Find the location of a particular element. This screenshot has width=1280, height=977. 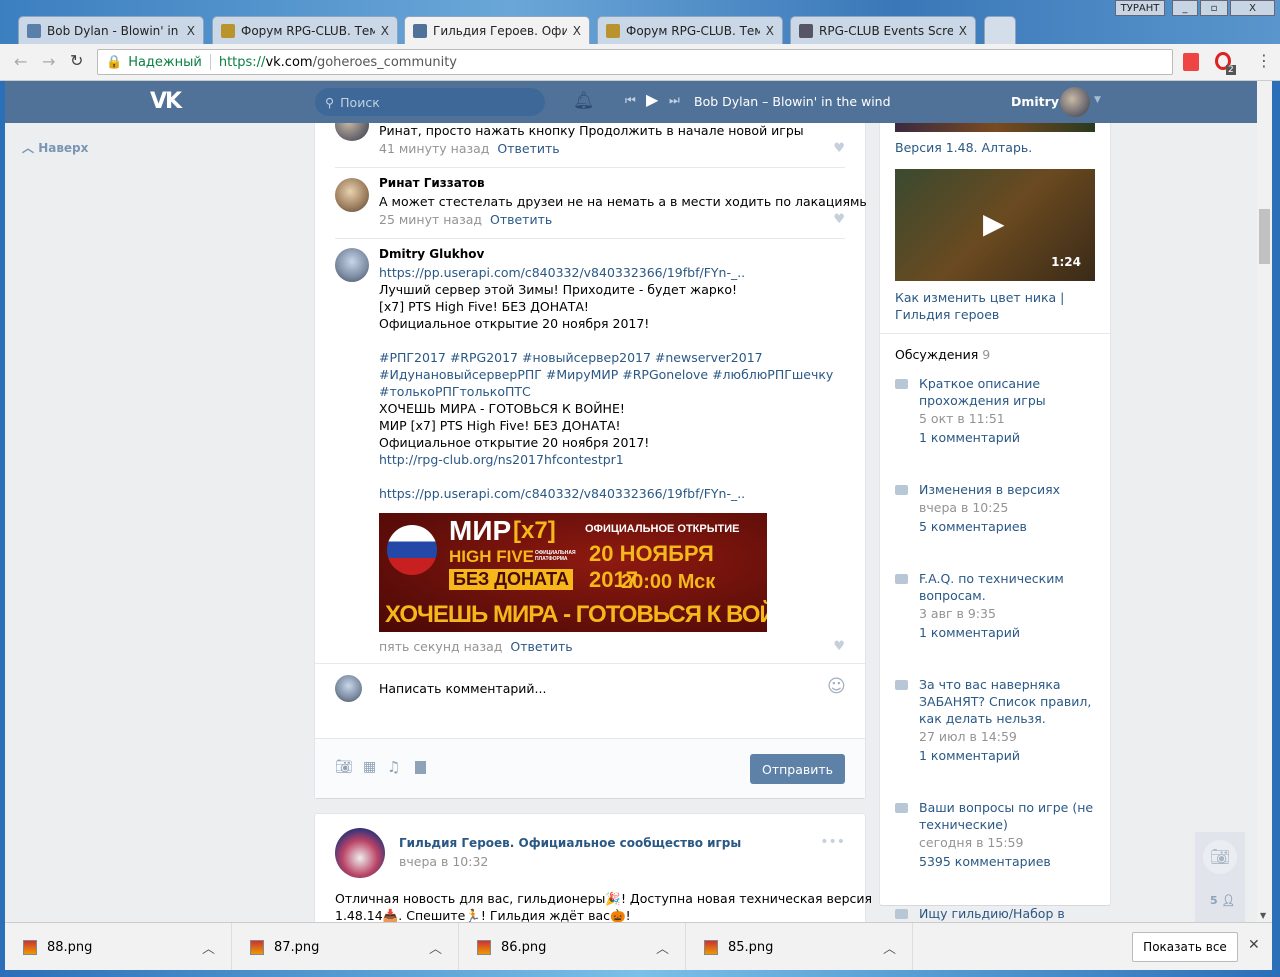

show-all-downloads-button: Показать все is located at coordinates (1185, 947).